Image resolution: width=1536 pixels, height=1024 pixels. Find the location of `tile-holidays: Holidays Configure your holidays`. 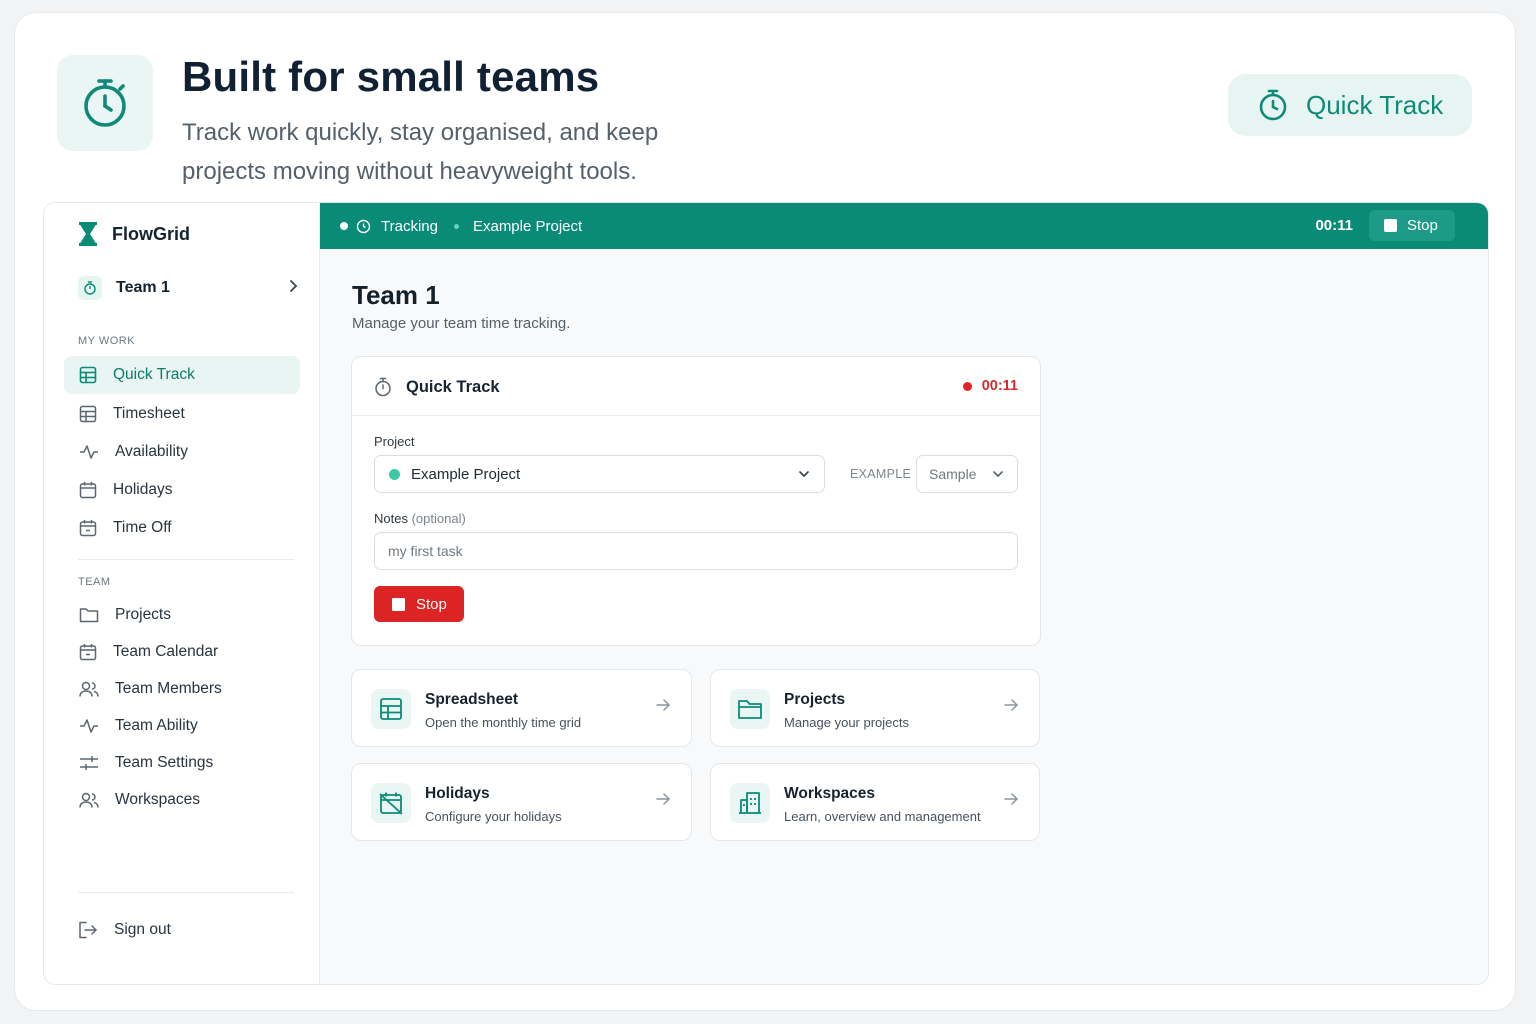

tile-holidays: Holidays Configure your holidays is located at coordinates (521, 802).